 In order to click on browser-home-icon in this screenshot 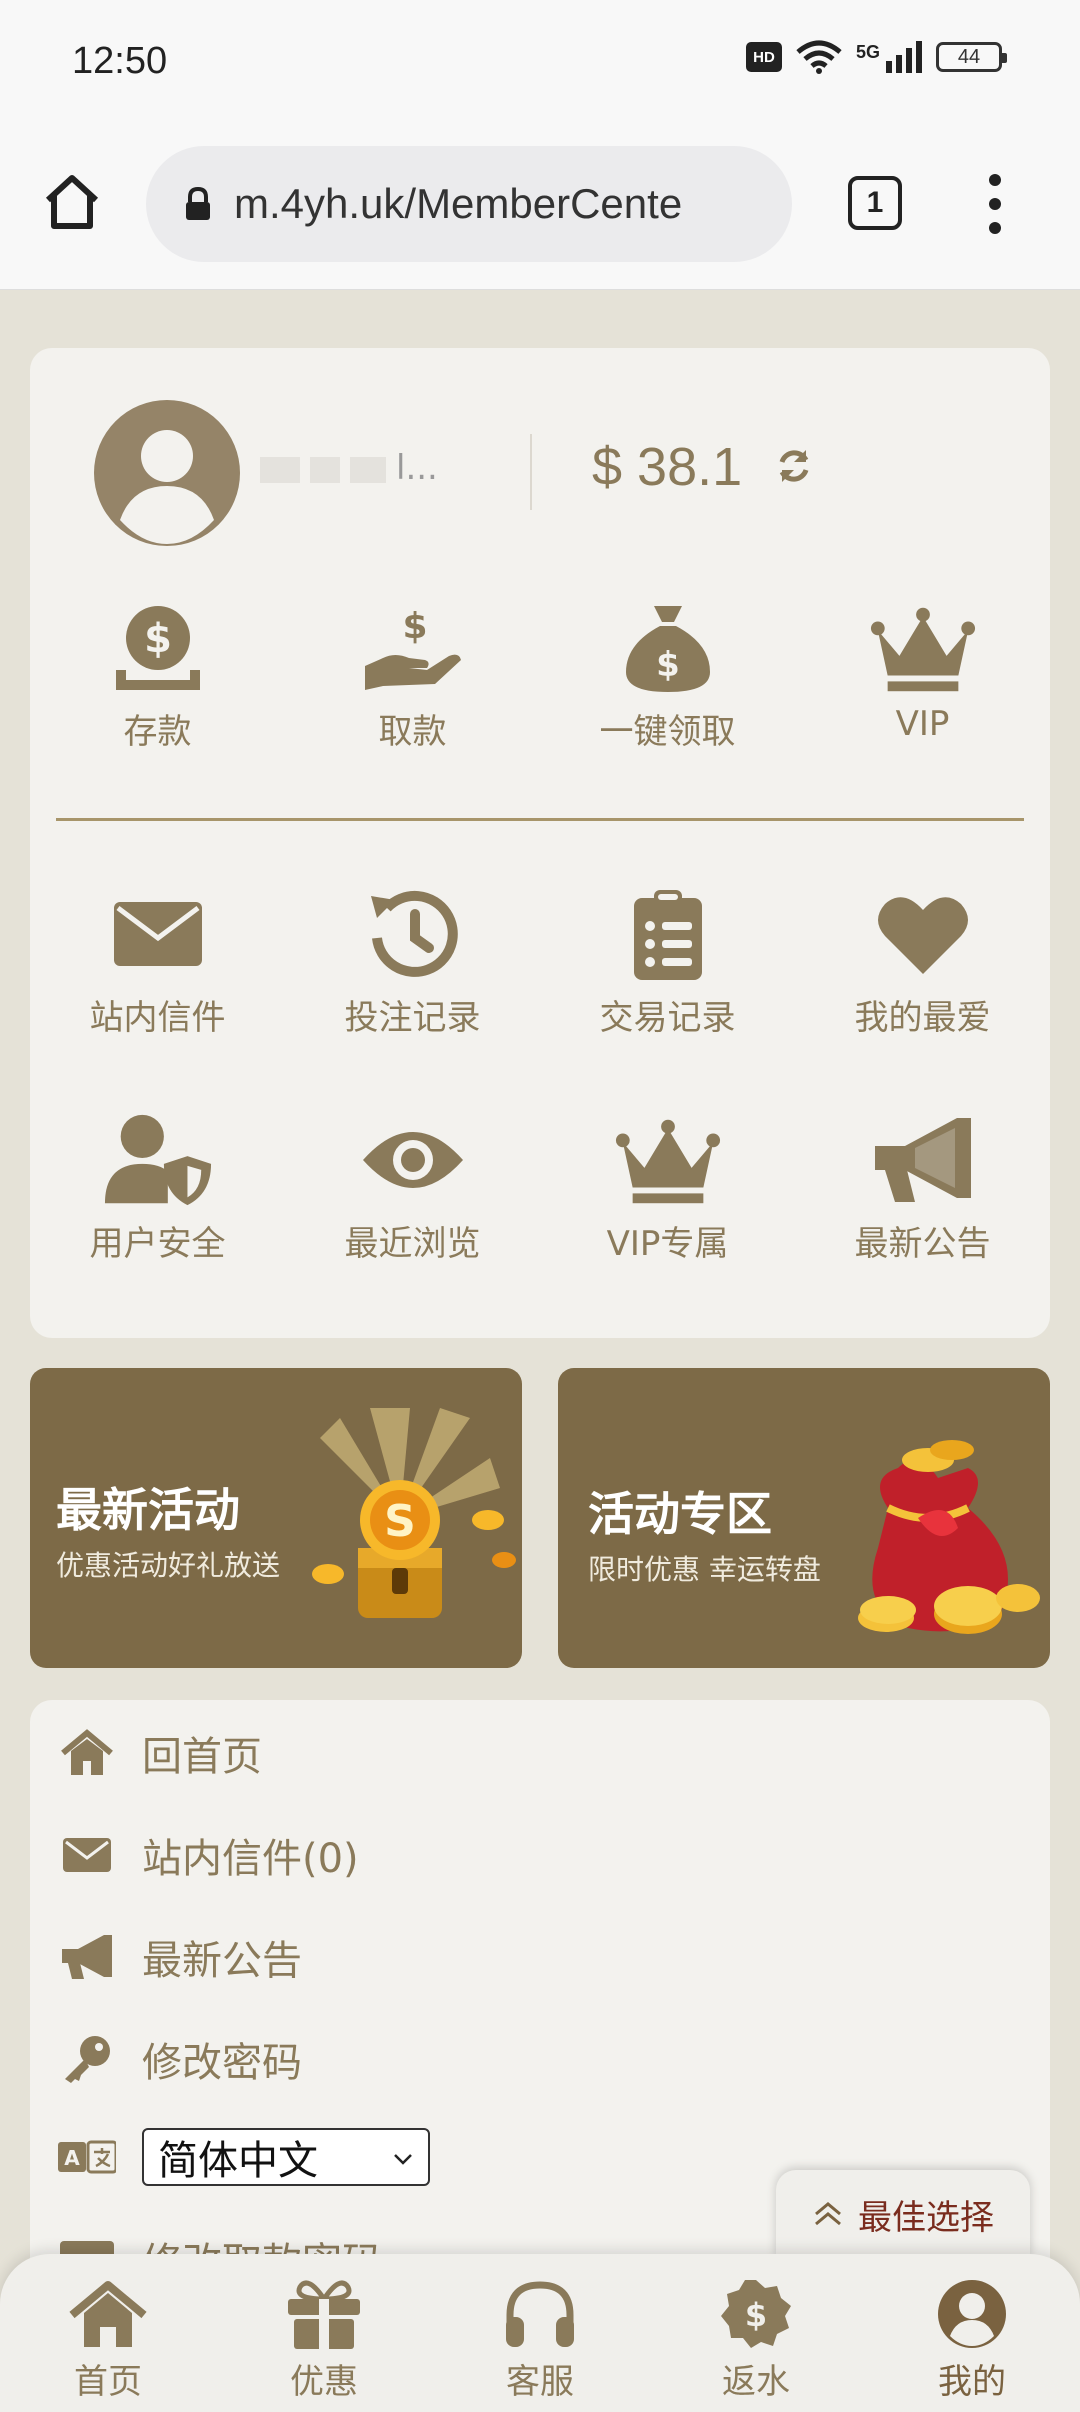, I will do `click(72, 202)`.